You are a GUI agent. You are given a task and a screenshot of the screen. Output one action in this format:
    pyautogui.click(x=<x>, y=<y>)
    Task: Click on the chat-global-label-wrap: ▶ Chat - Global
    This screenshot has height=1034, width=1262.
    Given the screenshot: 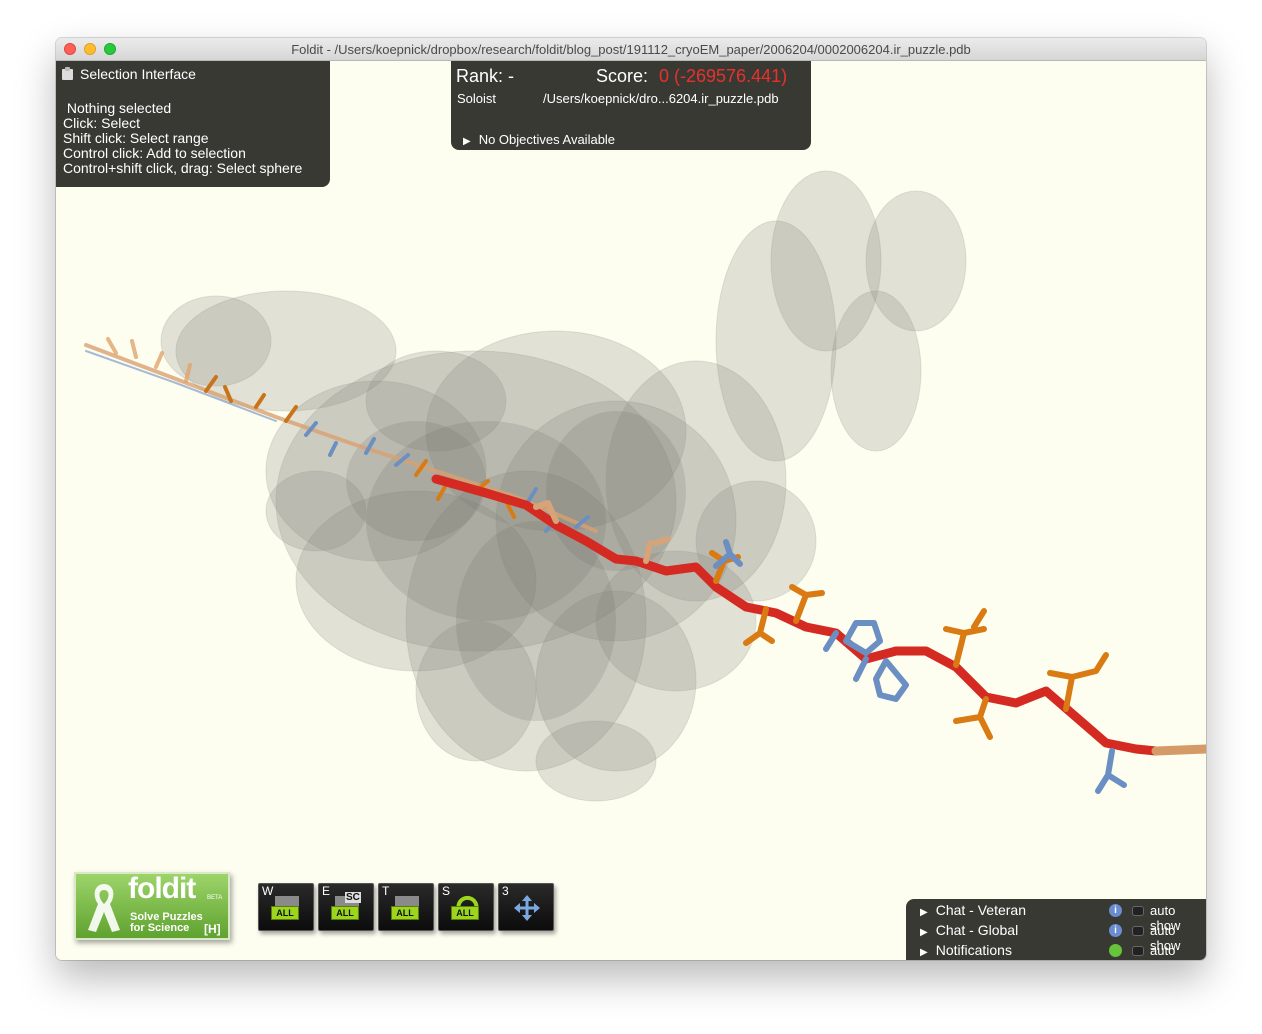 What is the action you would take?
    pyautogui.click(x=969, y=930)
    